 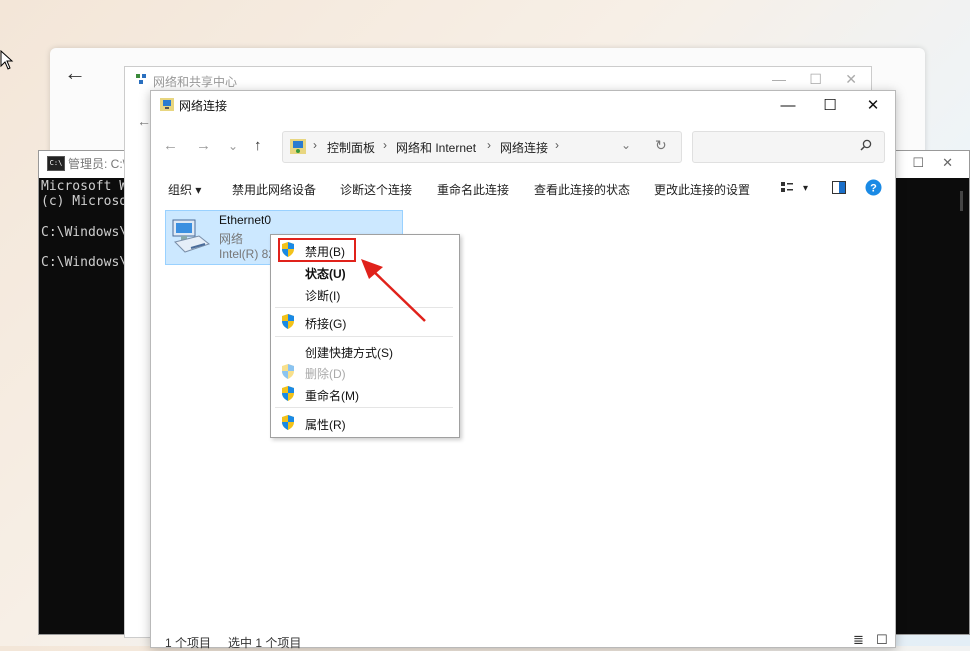 What do you see at coordinates (788, 147) in the screenshot?
I see `search-box` at bounding box center [788, 147].